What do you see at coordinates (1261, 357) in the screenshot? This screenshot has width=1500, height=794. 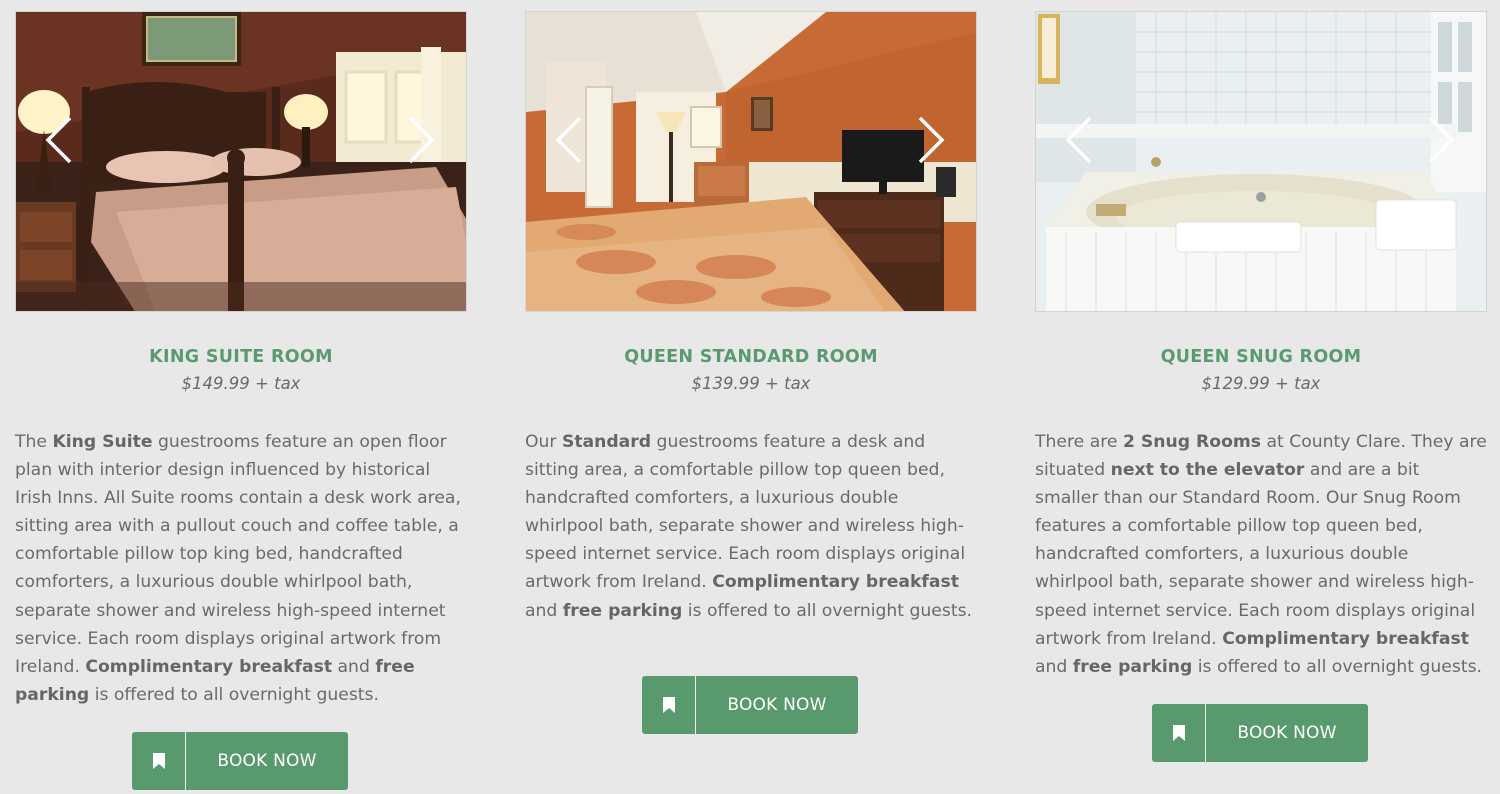 I see `room-title: QUEEN SNUG ROOM` at bounding box center [1261, 357].